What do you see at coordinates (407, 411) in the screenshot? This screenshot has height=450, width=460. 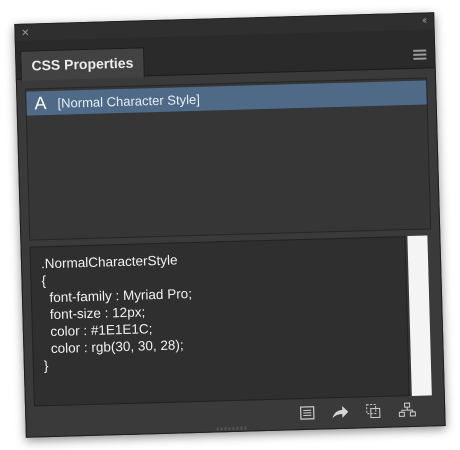 I see `export-hierarchy-icon` at bounding box center [407, 411].